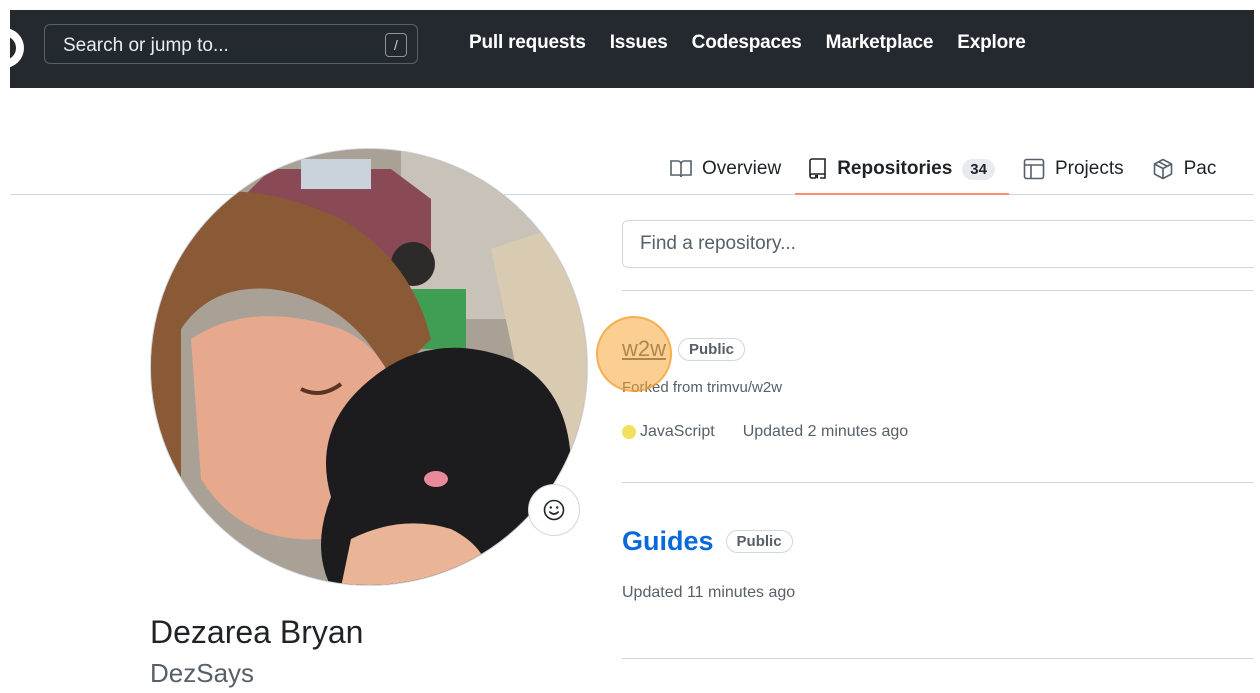 This screenshot has height=693, width=1260. I want to click on profile-username: DezSays, so click(202, 673).